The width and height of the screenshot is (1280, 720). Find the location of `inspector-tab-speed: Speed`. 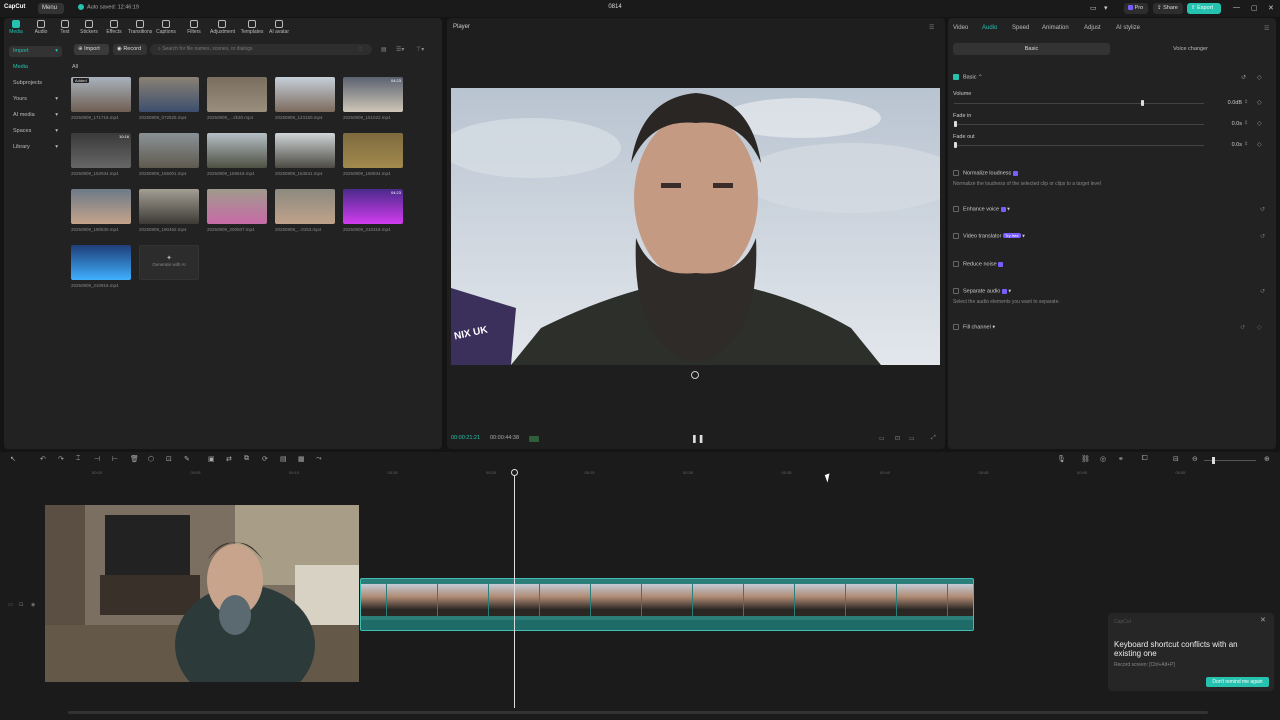

inspector-tab-speed: Speed is located at coordinates (1020, 28).